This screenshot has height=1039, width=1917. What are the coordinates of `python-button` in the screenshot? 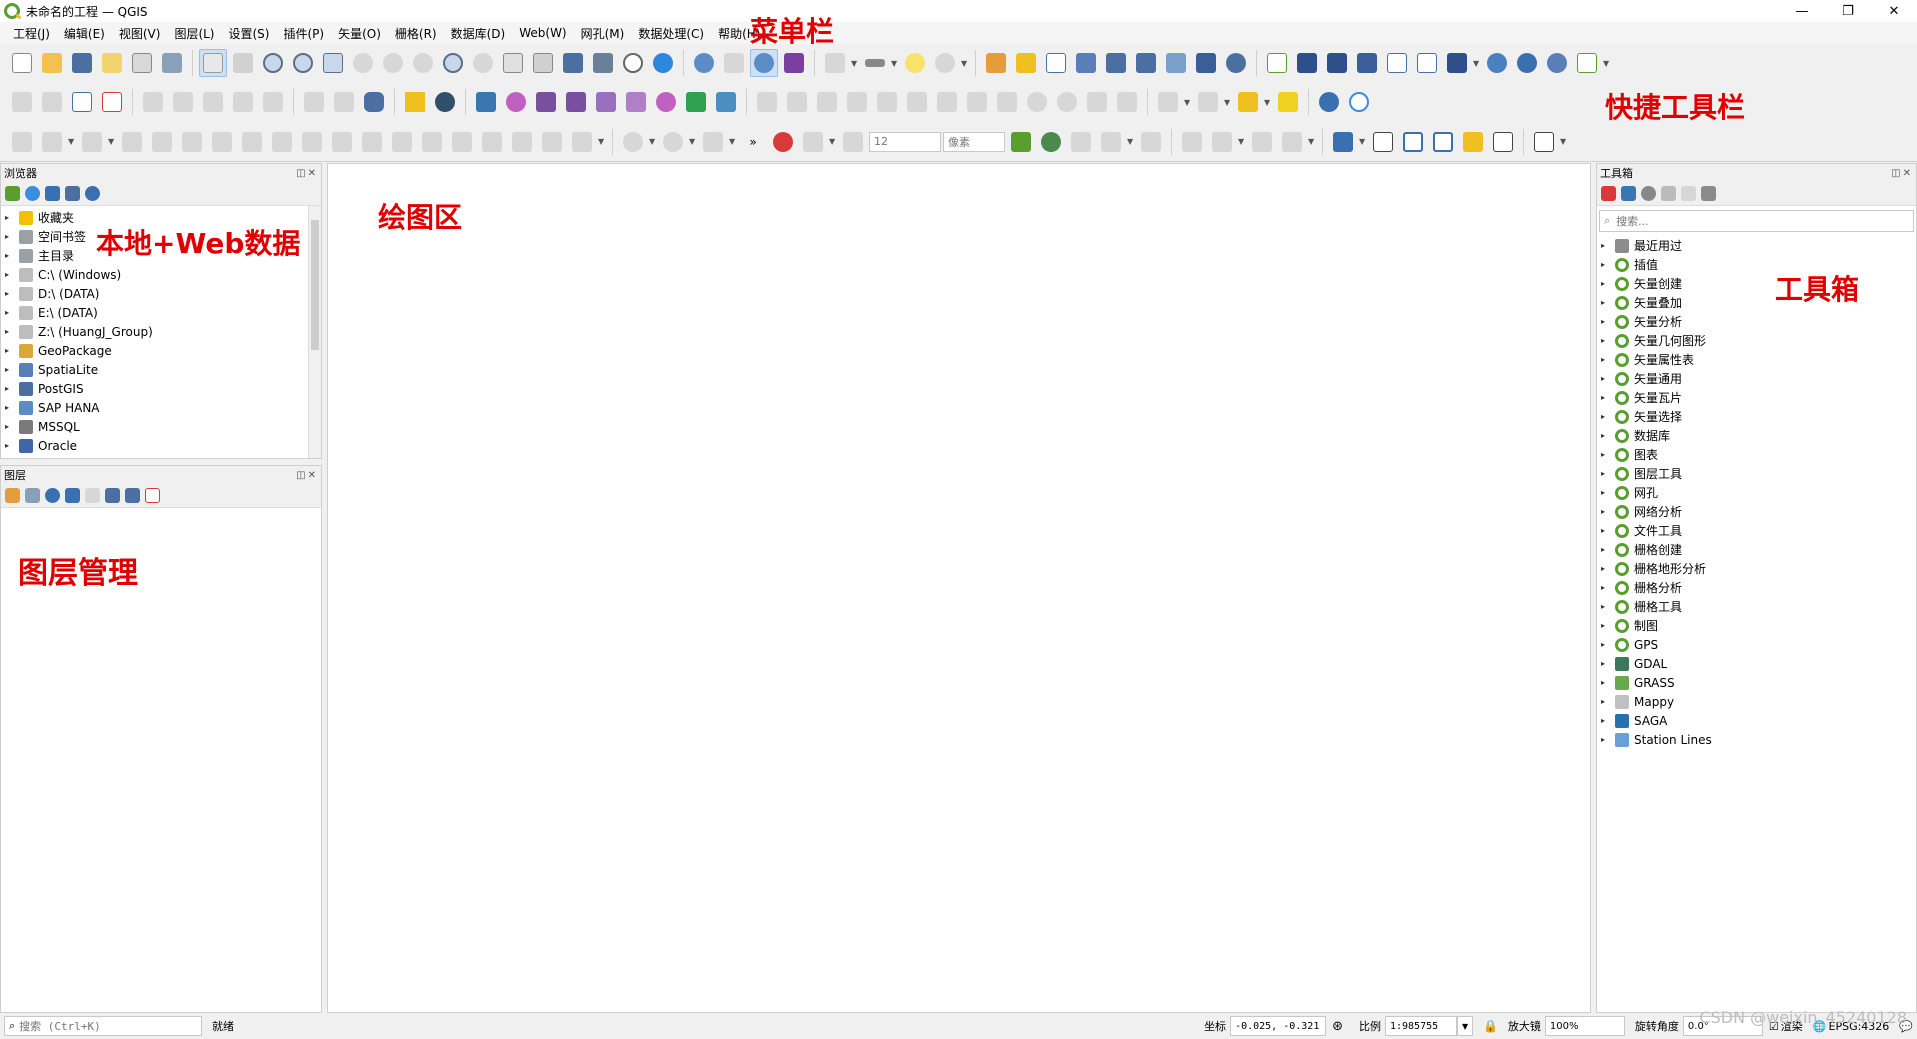 It's located at (486, 102).